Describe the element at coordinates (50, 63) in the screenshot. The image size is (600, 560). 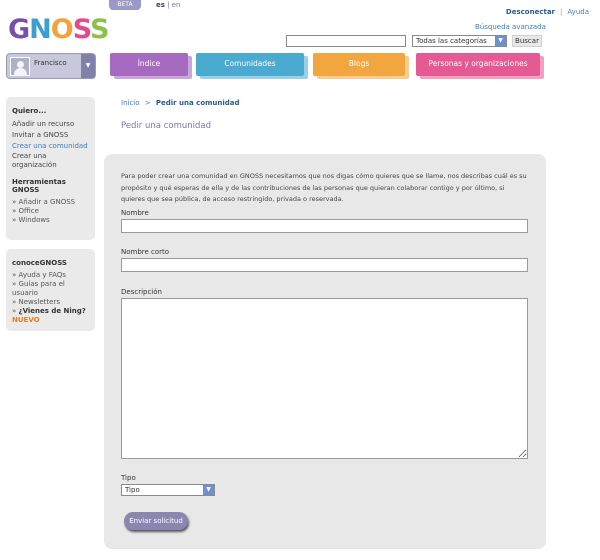
I see `user-name: Francisco` at that location.